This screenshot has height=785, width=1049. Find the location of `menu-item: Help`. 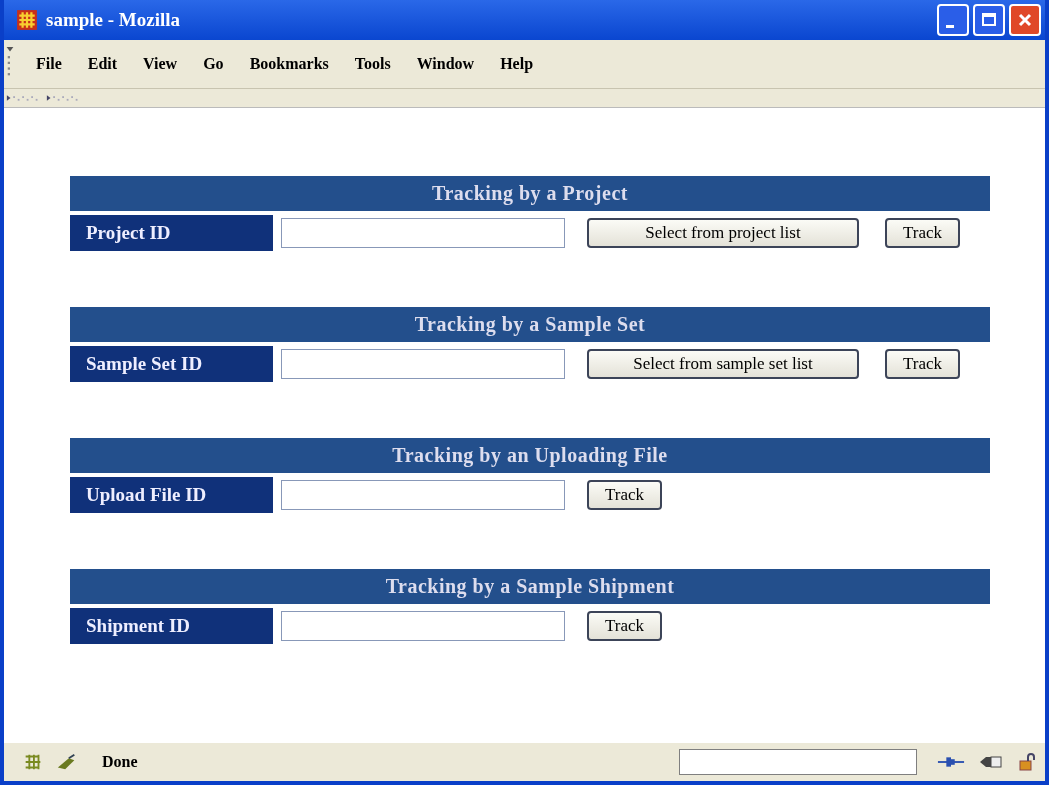

menu-item: Help is located at coordinates (517, 64).